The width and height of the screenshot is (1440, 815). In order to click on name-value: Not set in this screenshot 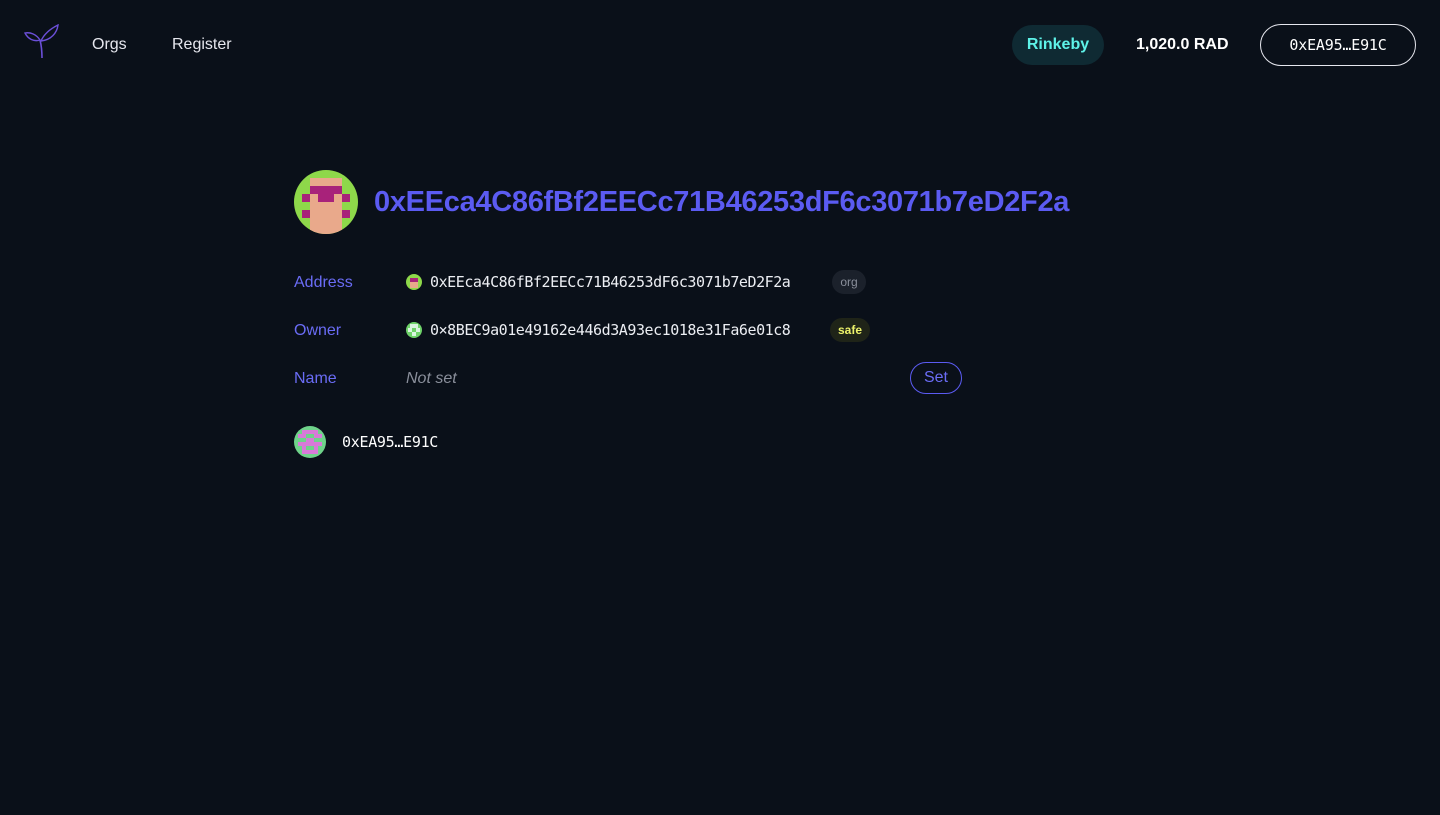, I will do `click(431, 378)`.